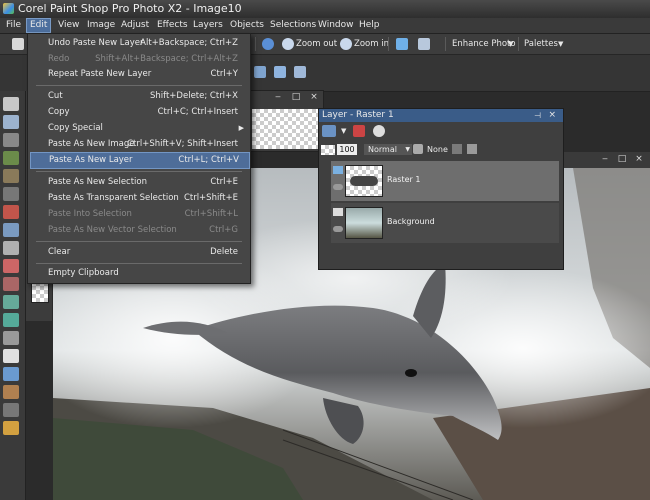 The height and width of the screenshot is (500, 650). I want to click on paint-brush-icon, so click(11, 284).